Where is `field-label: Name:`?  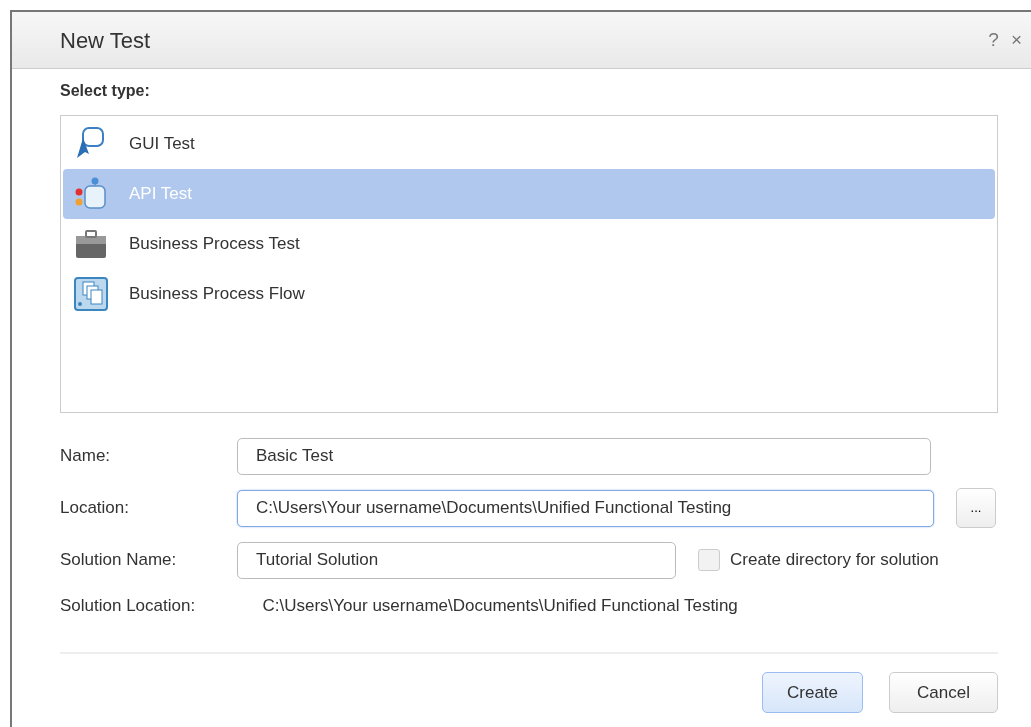 field-label: Name: is located at coordinates (86, 456).